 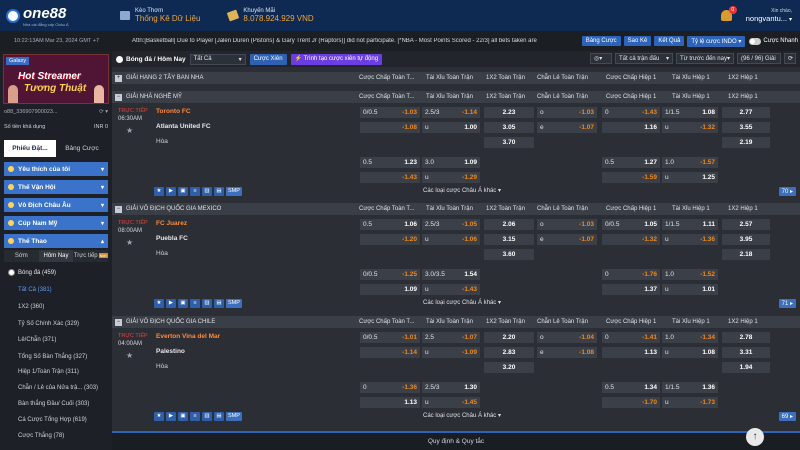 I want to click on odds-cell: 0 -1.41, so click(x=631, y=337).